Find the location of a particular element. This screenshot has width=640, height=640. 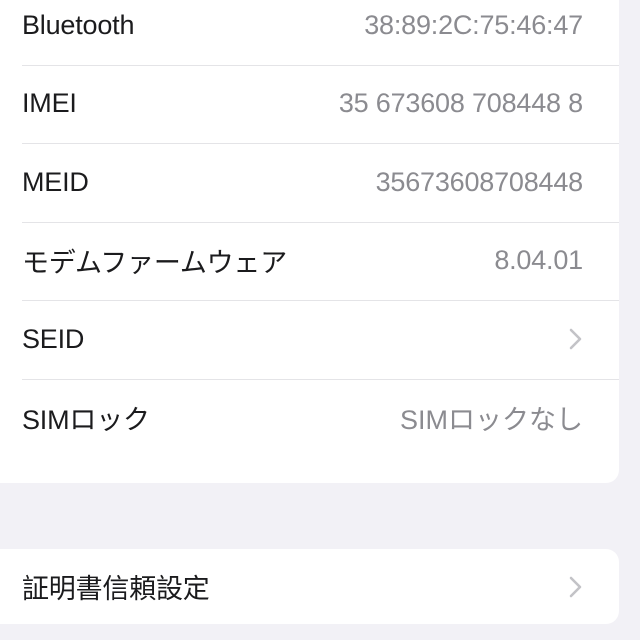

row-value: 35 673608 708448 8 is located at coordinates (460, 103).